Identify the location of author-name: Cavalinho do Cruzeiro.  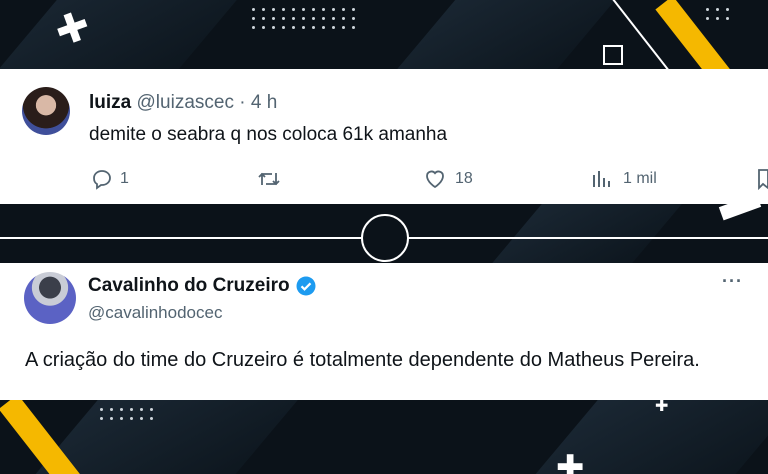
(189, 286).